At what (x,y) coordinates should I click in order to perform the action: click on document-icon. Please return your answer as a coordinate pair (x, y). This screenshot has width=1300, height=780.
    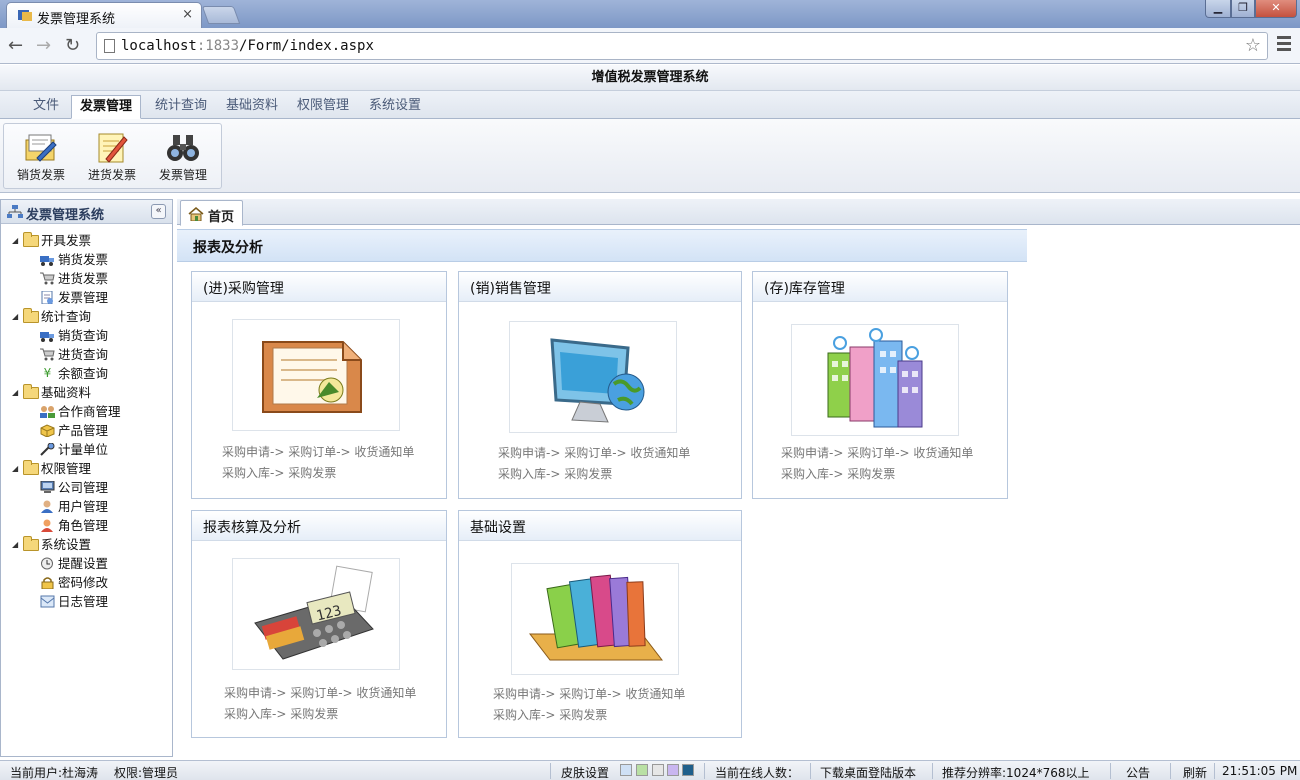
    Looking at the image, I should click on (47, 297).